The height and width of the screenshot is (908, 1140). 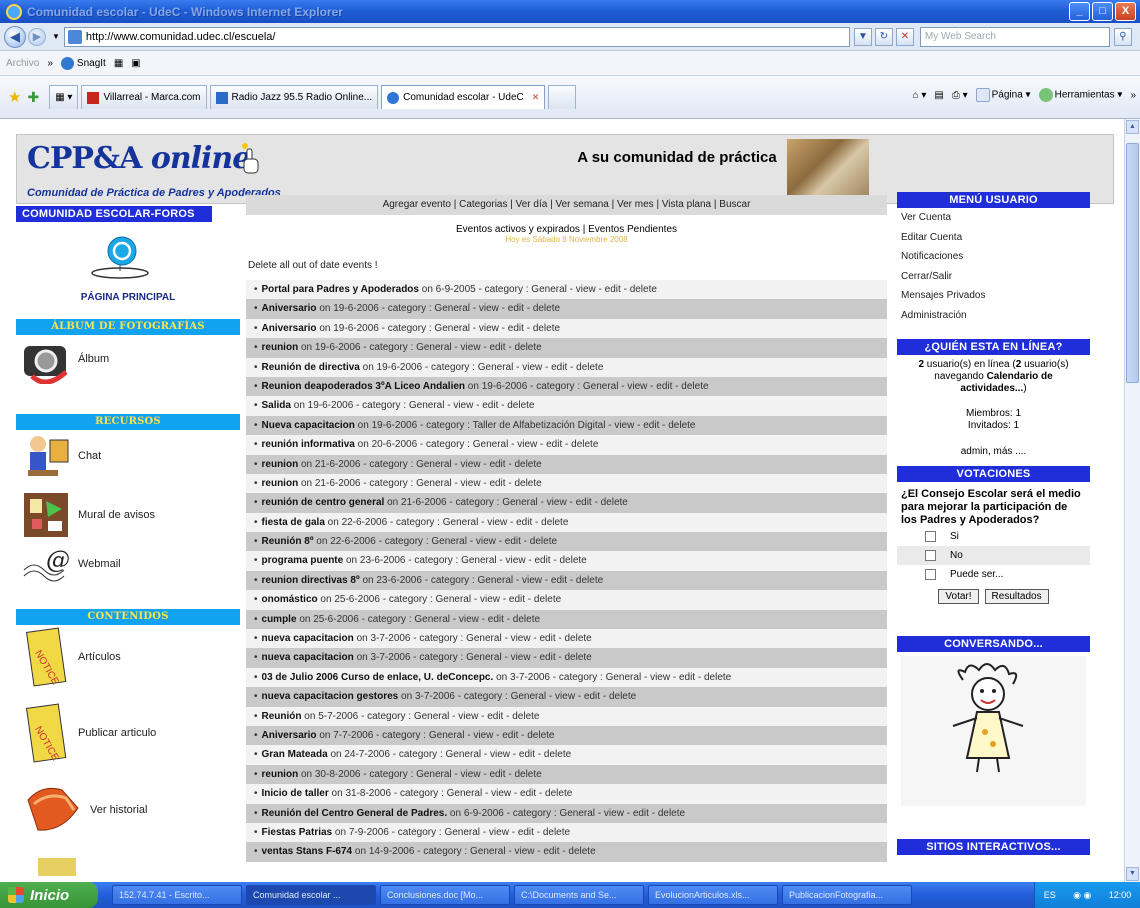 I want to click on event-title: Reunión 8º, so click(x=288, y=541).